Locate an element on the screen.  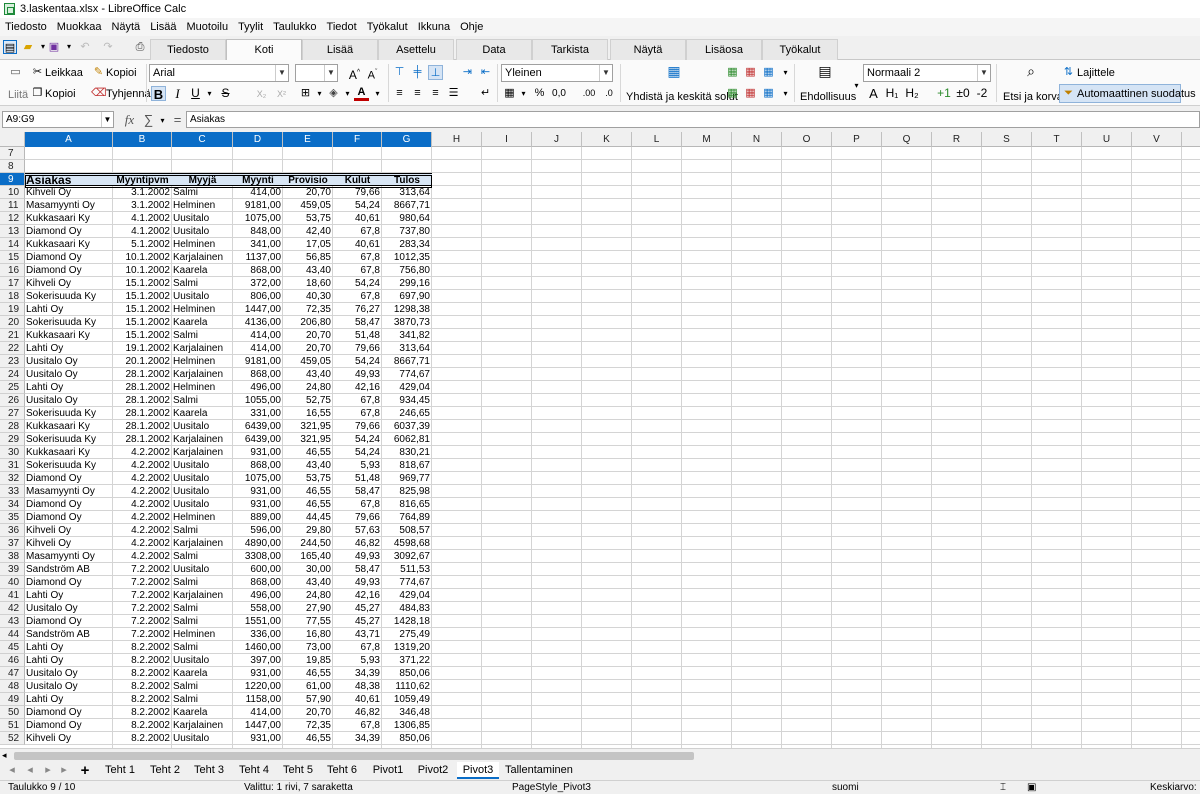
row-header: 10 is located at coordinates (12, 192).